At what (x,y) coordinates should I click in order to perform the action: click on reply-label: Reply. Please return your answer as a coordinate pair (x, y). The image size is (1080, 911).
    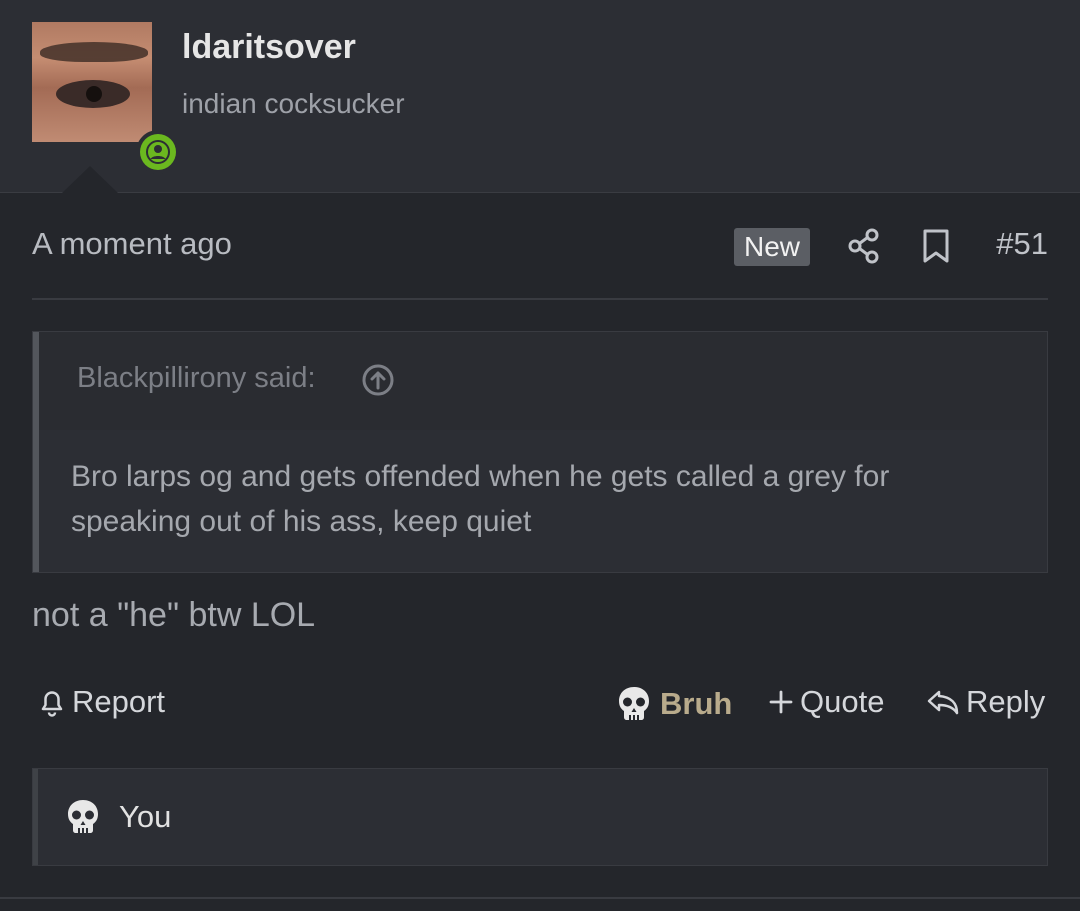
    Looking at the image, I should click on (1006, 701).